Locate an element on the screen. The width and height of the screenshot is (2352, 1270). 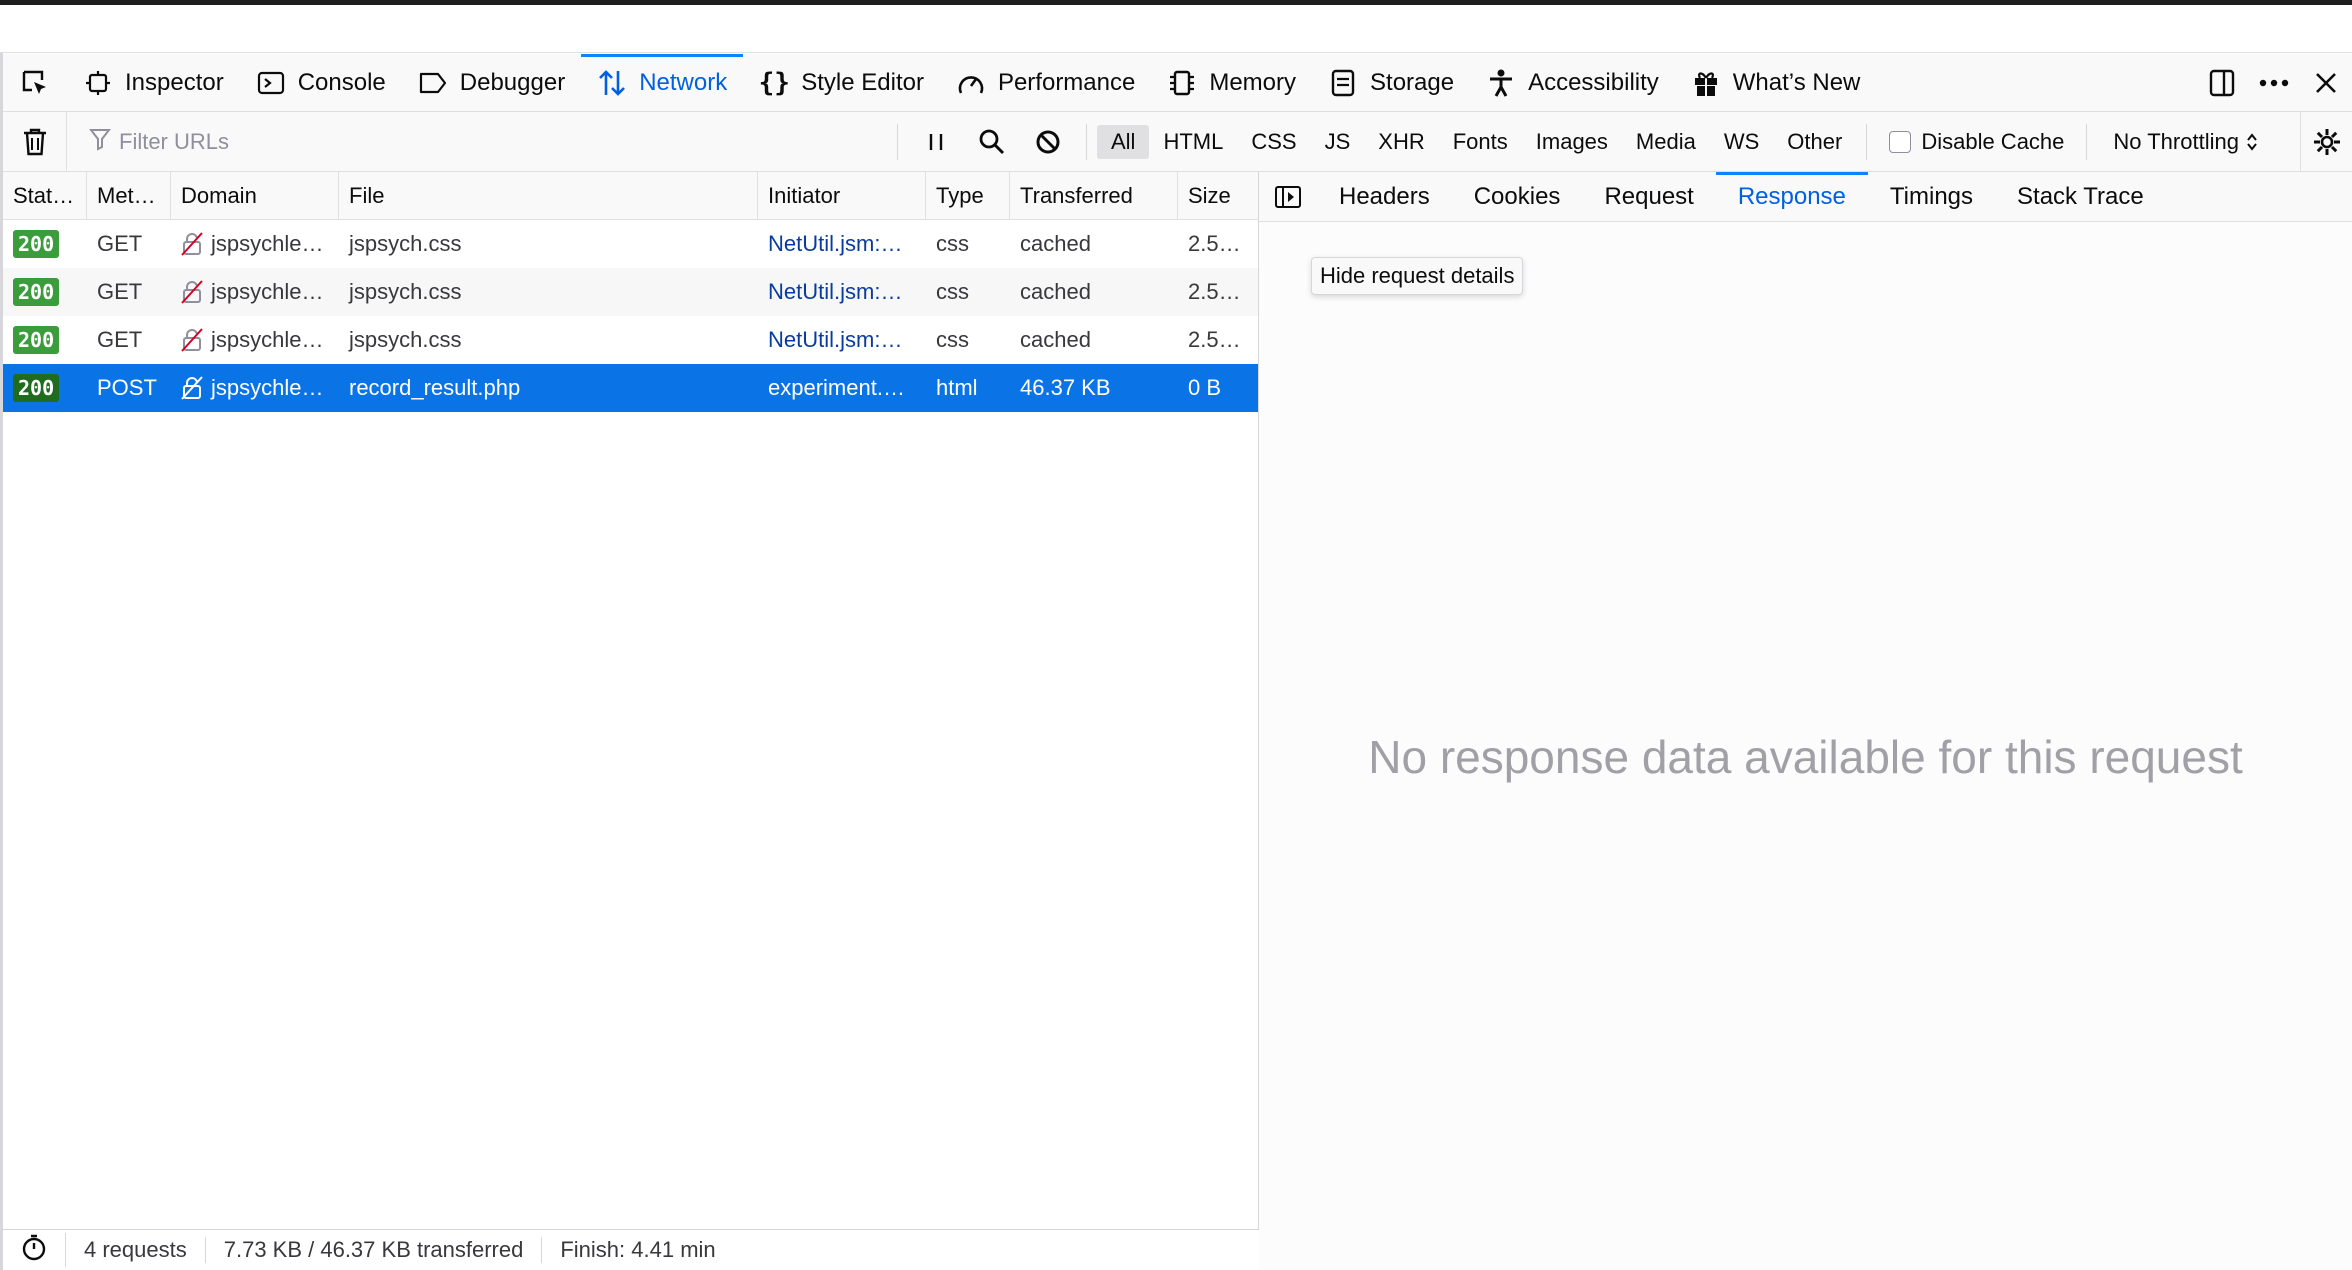
search-button is located at coordinates (992, 142).